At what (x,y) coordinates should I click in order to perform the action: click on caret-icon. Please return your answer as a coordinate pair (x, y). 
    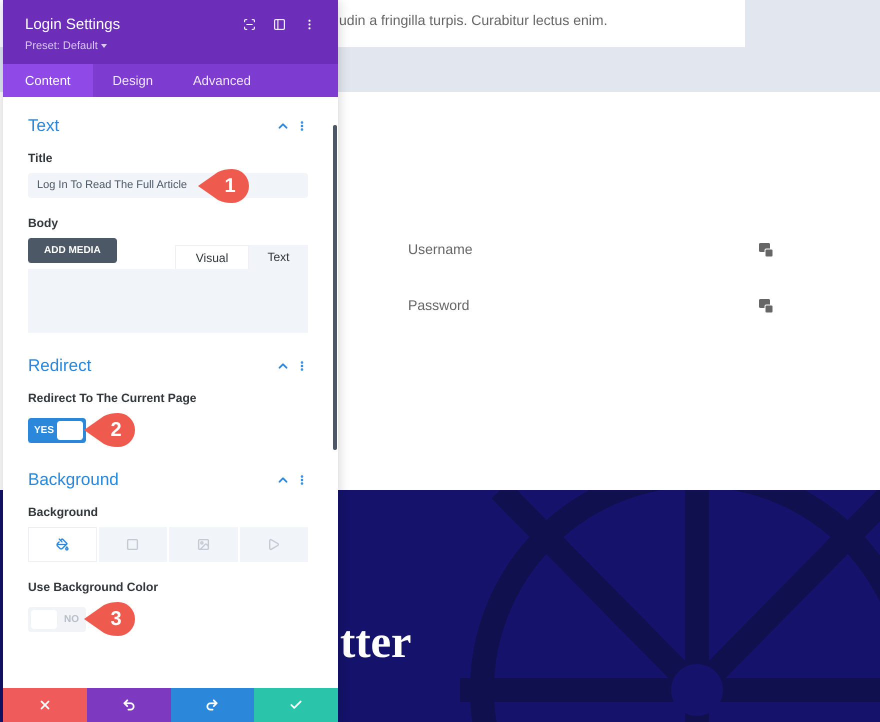
    Looking at the image, I should click on (103, 46).